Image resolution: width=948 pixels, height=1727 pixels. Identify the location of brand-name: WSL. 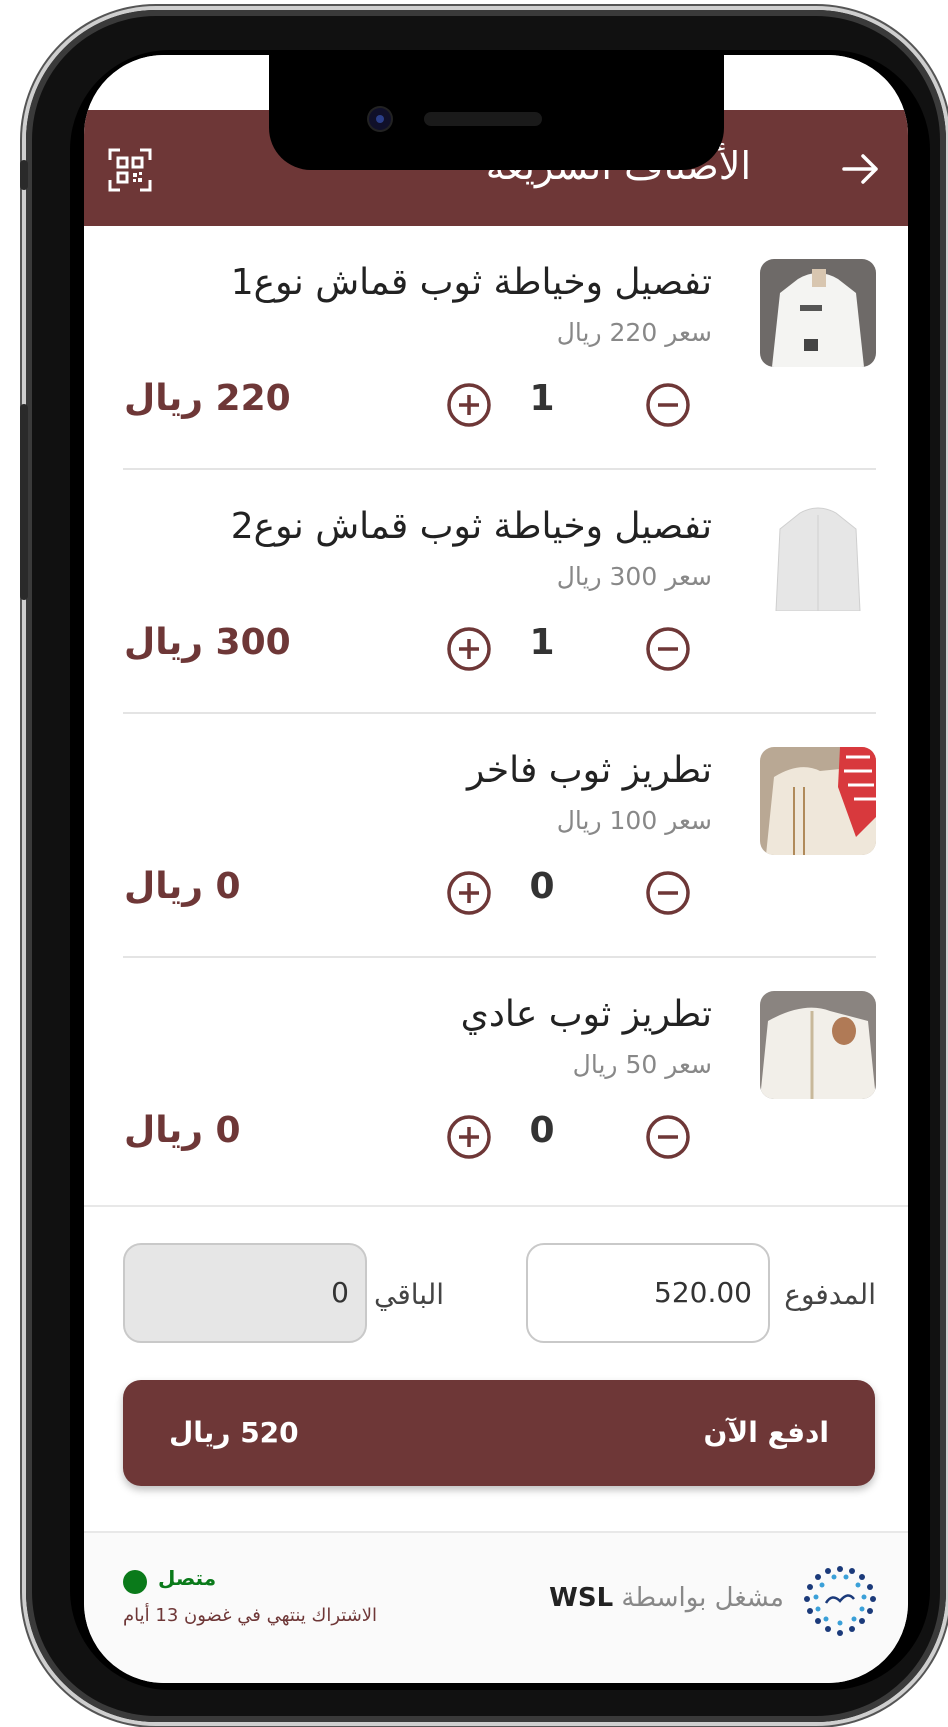
(581, 1598).